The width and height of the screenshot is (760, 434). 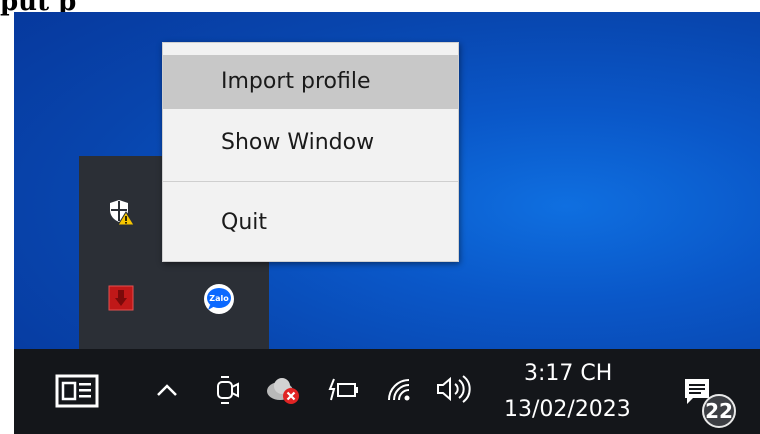 I want to click on menu-separator, so click(x=310, y=181).